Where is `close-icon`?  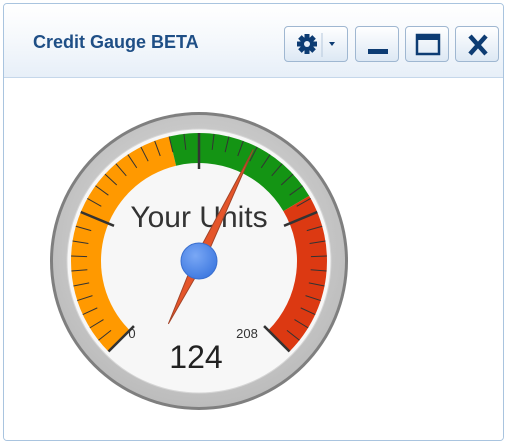
close-icon is located at coordinates (478, 45).